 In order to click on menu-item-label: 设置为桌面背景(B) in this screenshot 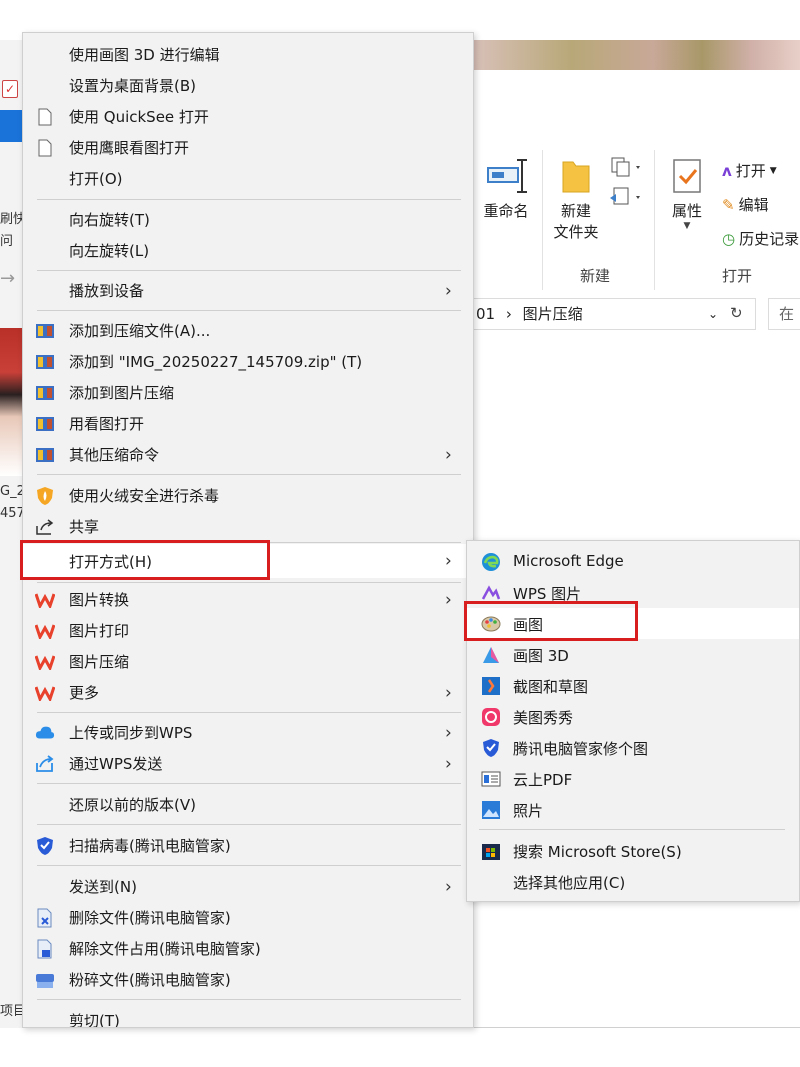, I will do `click(132, 86)`.